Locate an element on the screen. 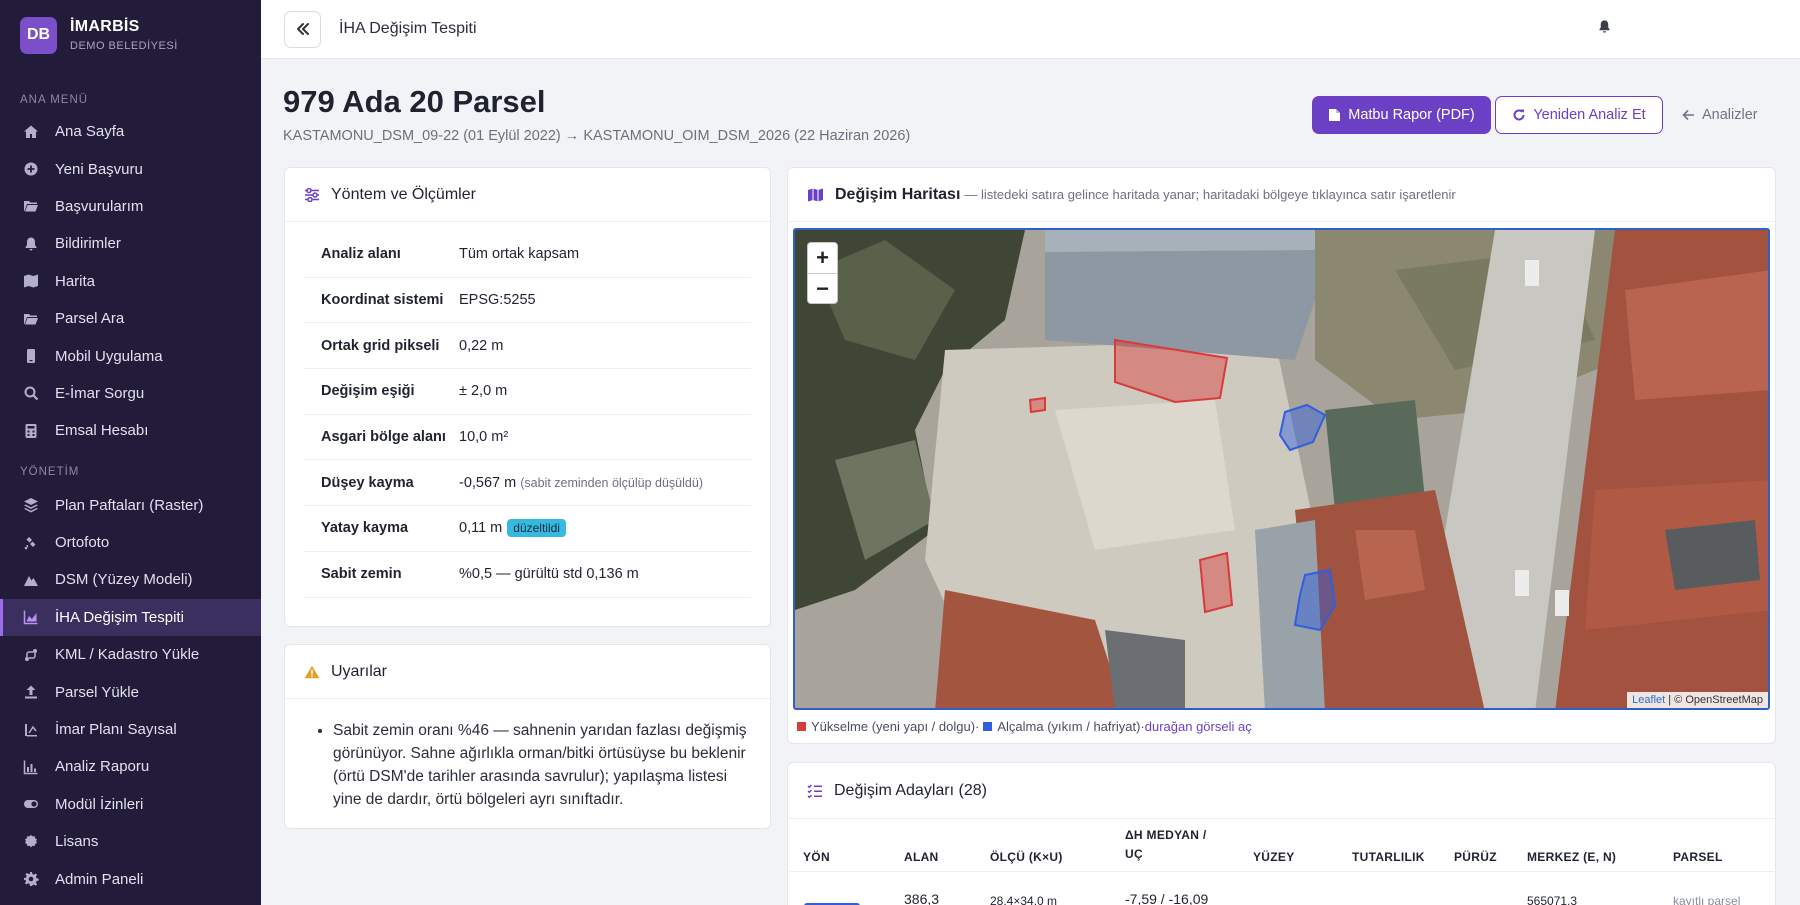 This screenshot has height=905, width=1800. brand-subtitle: DEMO BELEDİYESİ is located at coordinates (124, 46).